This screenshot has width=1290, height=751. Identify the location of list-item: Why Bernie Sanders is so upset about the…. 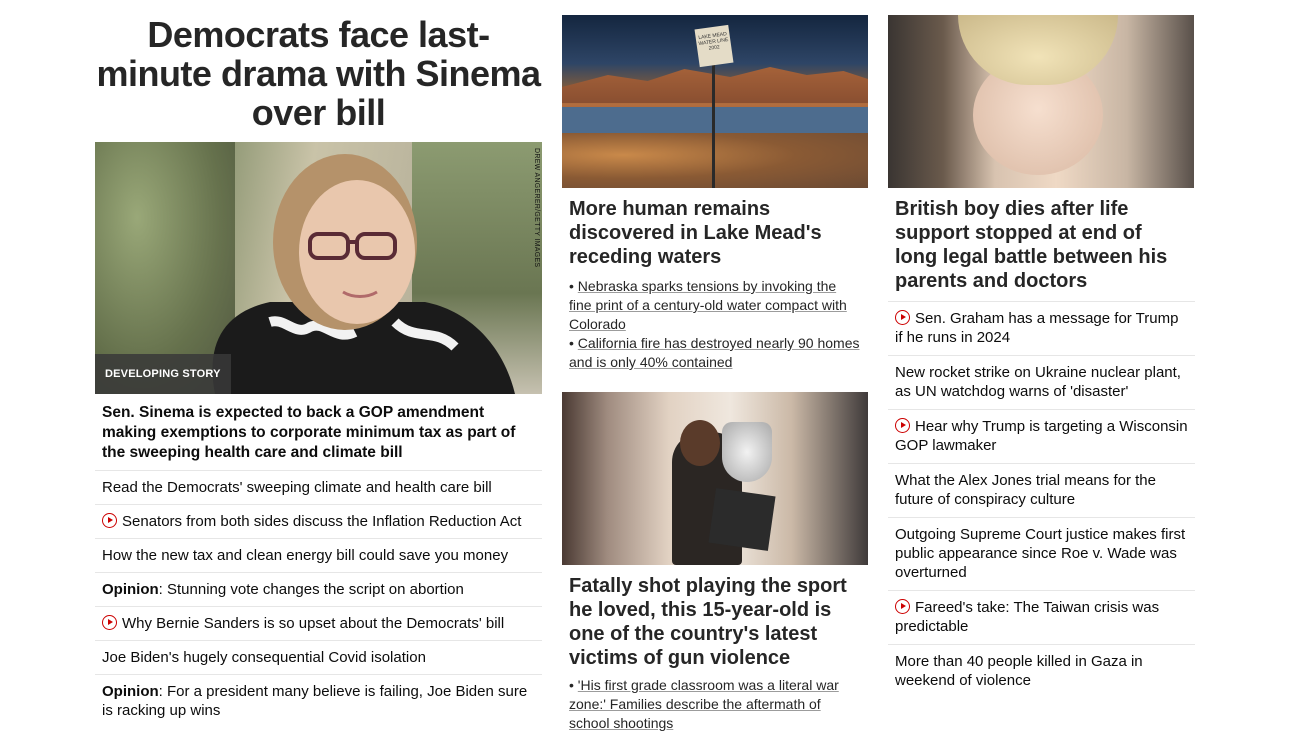
(318, 624).